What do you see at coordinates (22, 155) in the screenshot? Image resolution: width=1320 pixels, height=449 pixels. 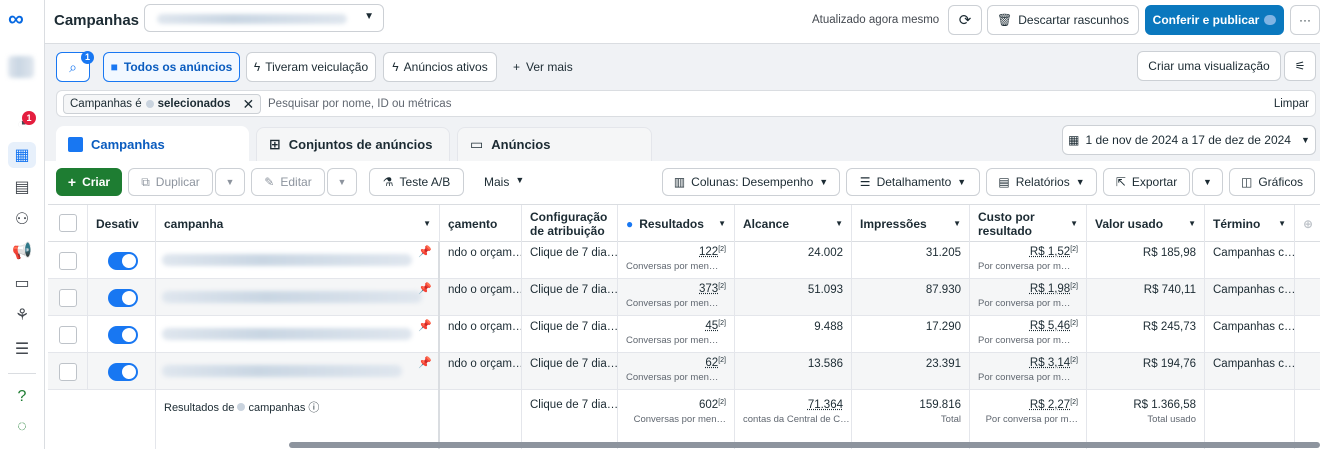 I see `campaigns-table-icon: ▦` at bounding box center [22, 155].